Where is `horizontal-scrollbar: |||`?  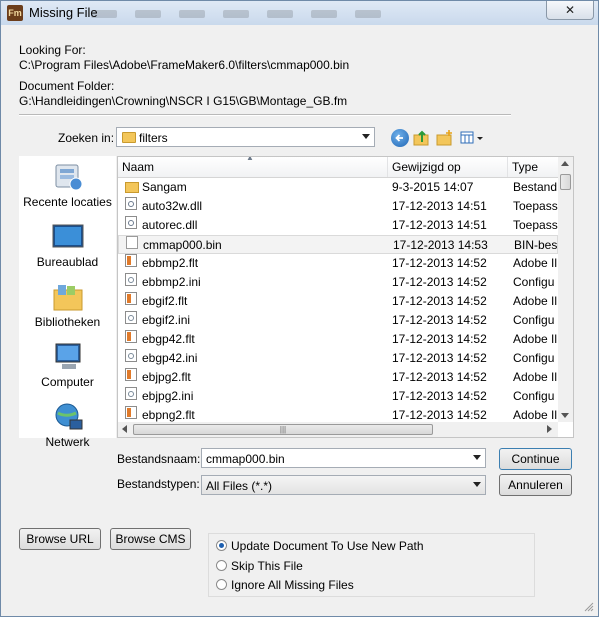
horizontal-scrollbar: ||| is located at coordinates (338, 429).